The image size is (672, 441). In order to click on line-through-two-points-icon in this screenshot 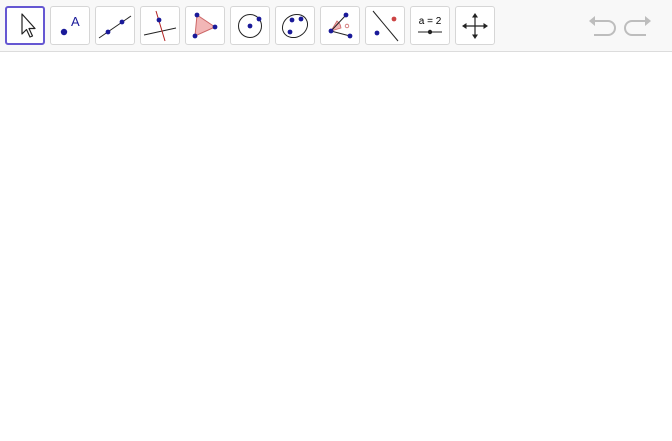, I will do `click(115, 27)`.